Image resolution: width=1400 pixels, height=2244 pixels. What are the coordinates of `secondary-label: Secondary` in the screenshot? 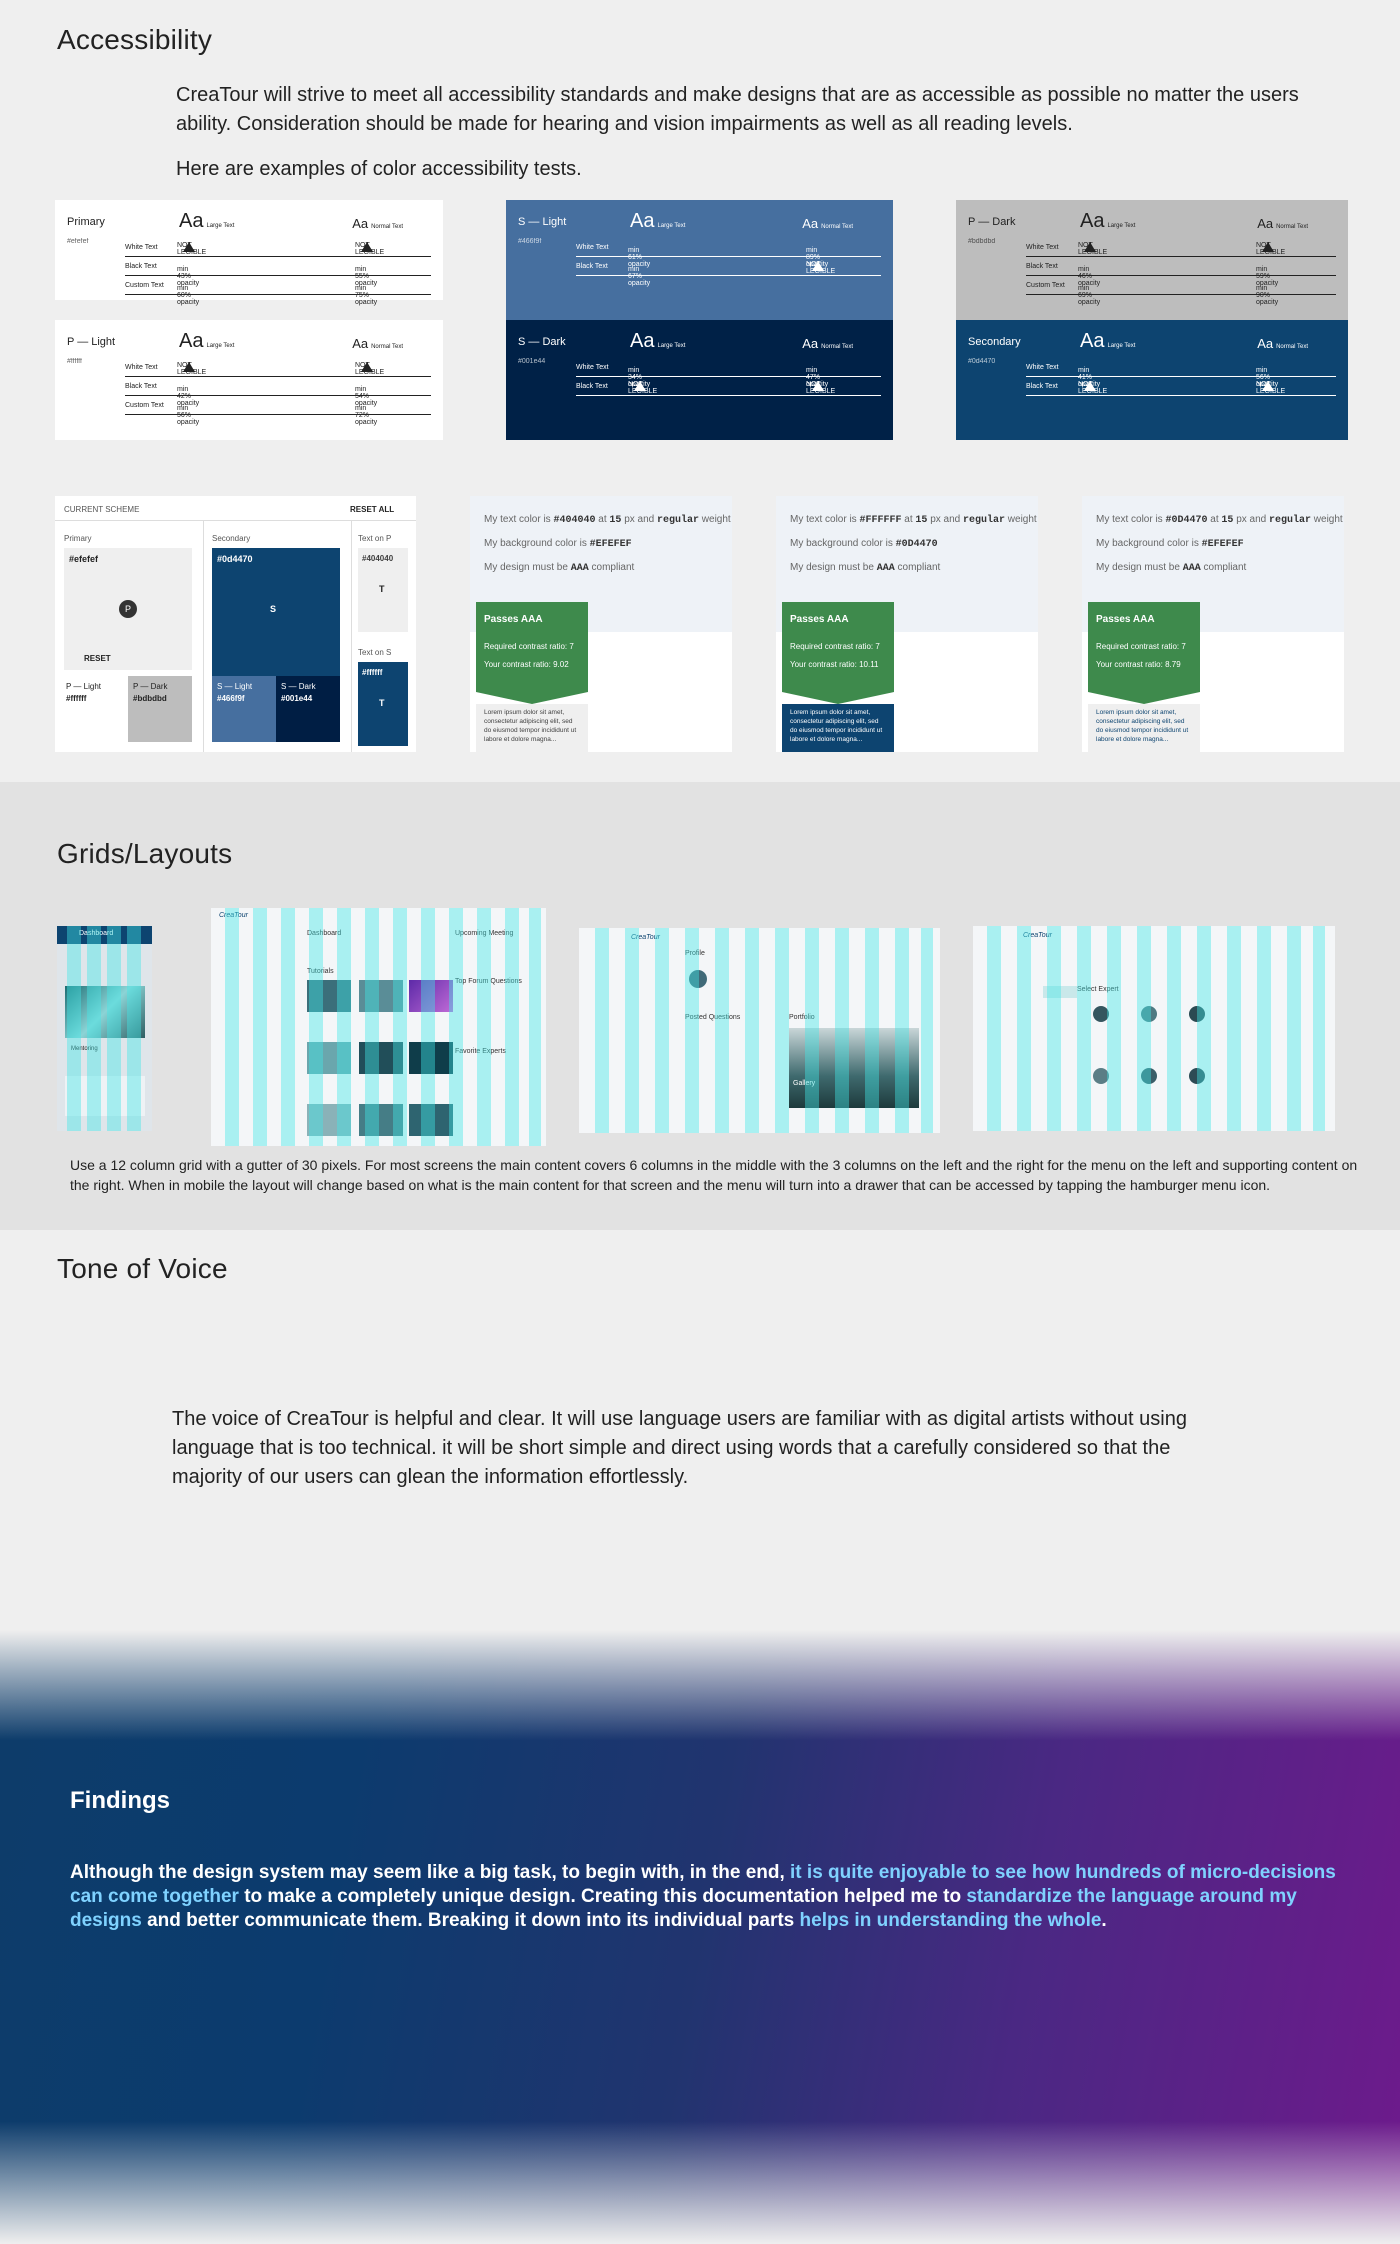 It's located at (231, 538).